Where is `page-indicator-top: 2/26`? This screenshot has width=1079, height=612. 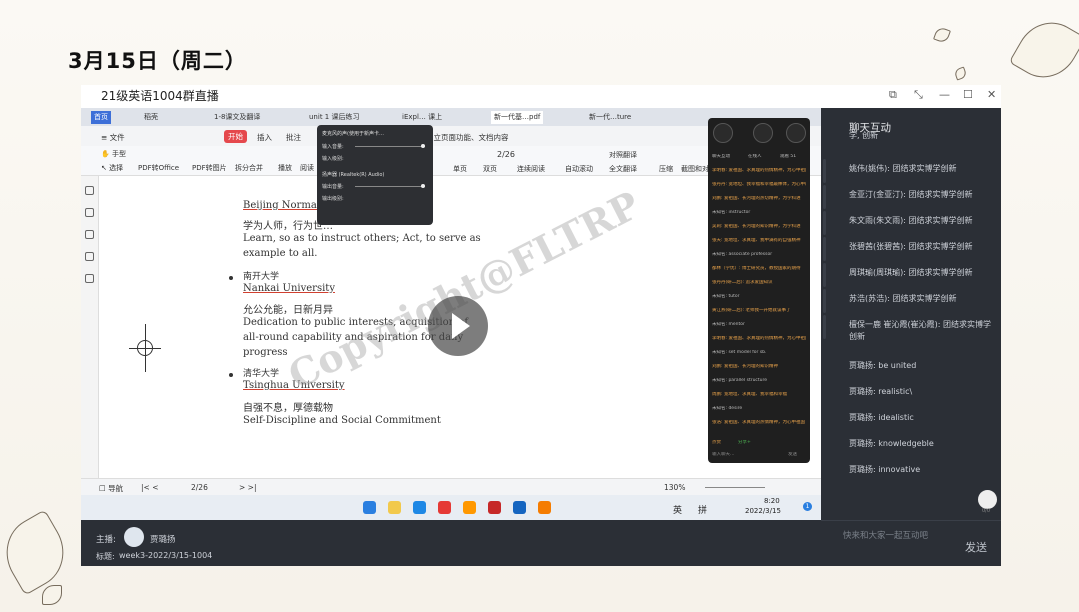 page-indicator-top: 2/26 is located at coordinates (506, 154).